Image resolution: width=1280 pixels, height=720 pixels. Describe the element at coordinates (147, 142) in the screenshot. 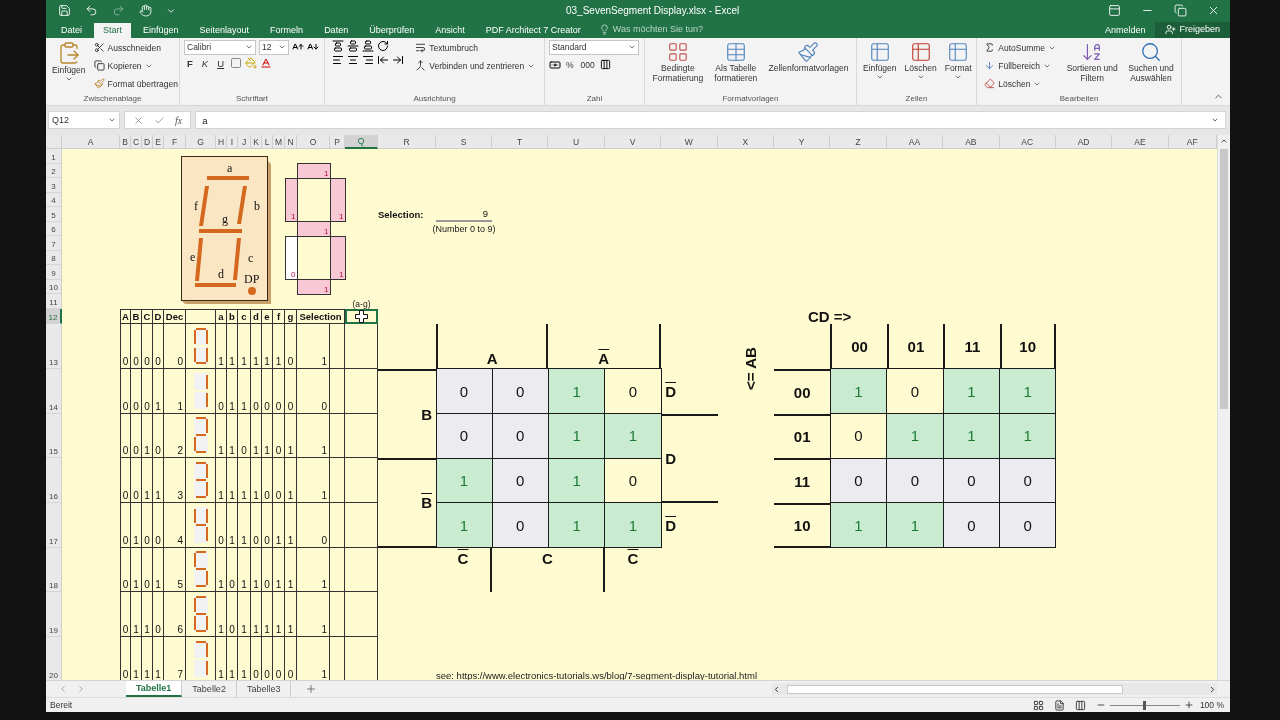

I see `column-header: D` at that location.